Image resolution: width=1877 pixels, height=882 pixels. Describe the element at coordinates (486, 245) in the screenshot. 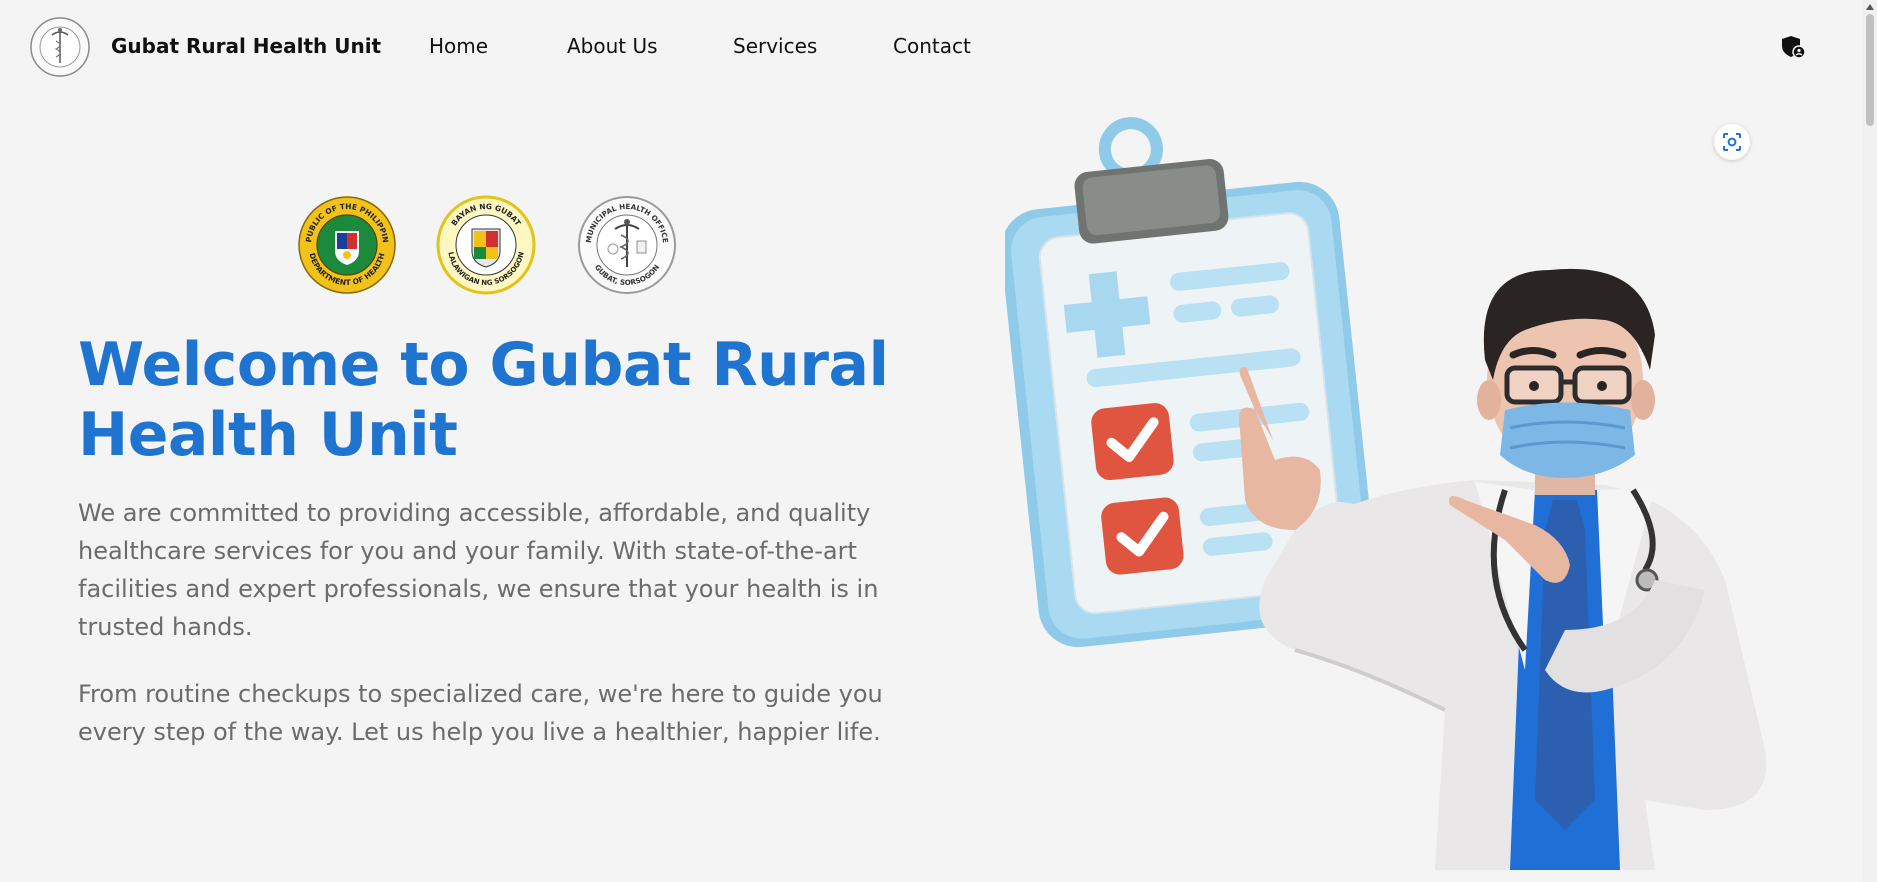

I see `bayan-ng-gubat-seal: BAYAN NG GUBAT LALAWIGAN NG SORSOGON` at that location.